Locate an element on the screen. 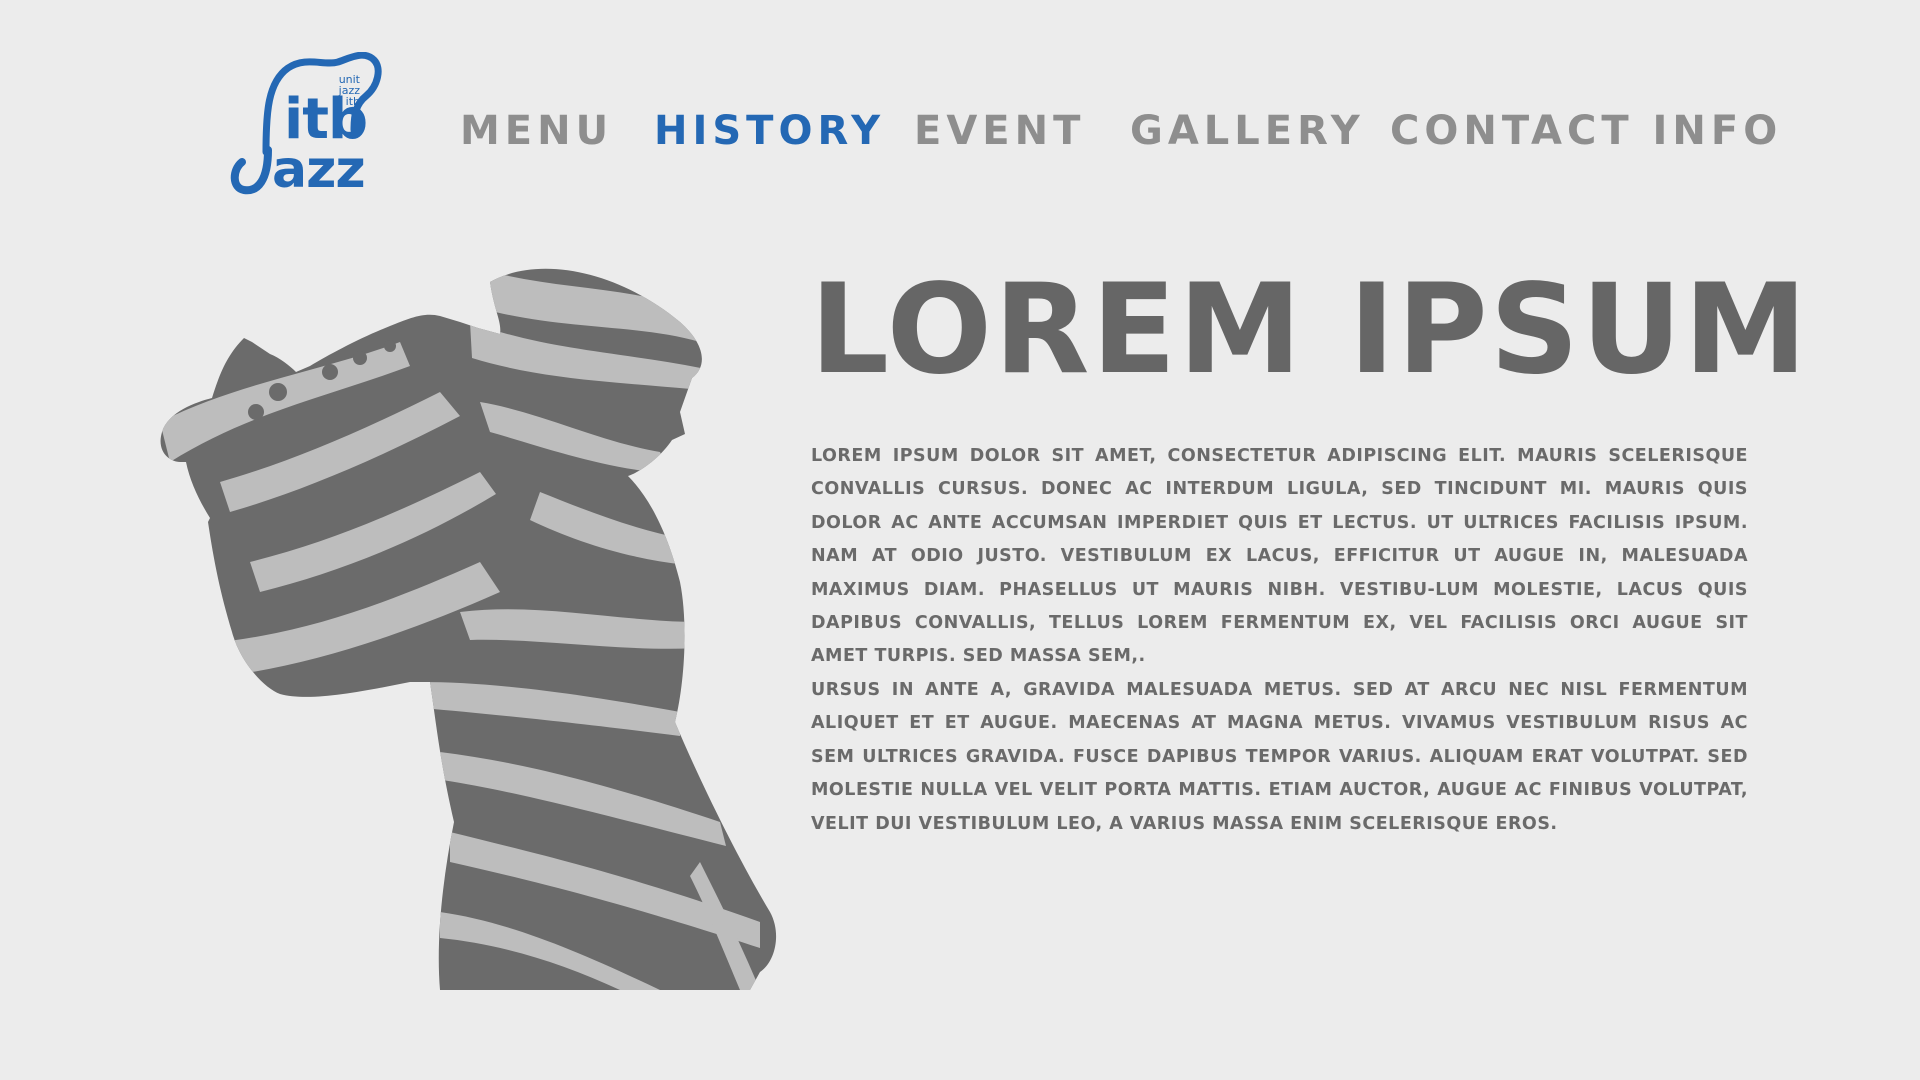  itb-jazz-logo: itb azz unit jazz itb is located at coordinates (308, 126).